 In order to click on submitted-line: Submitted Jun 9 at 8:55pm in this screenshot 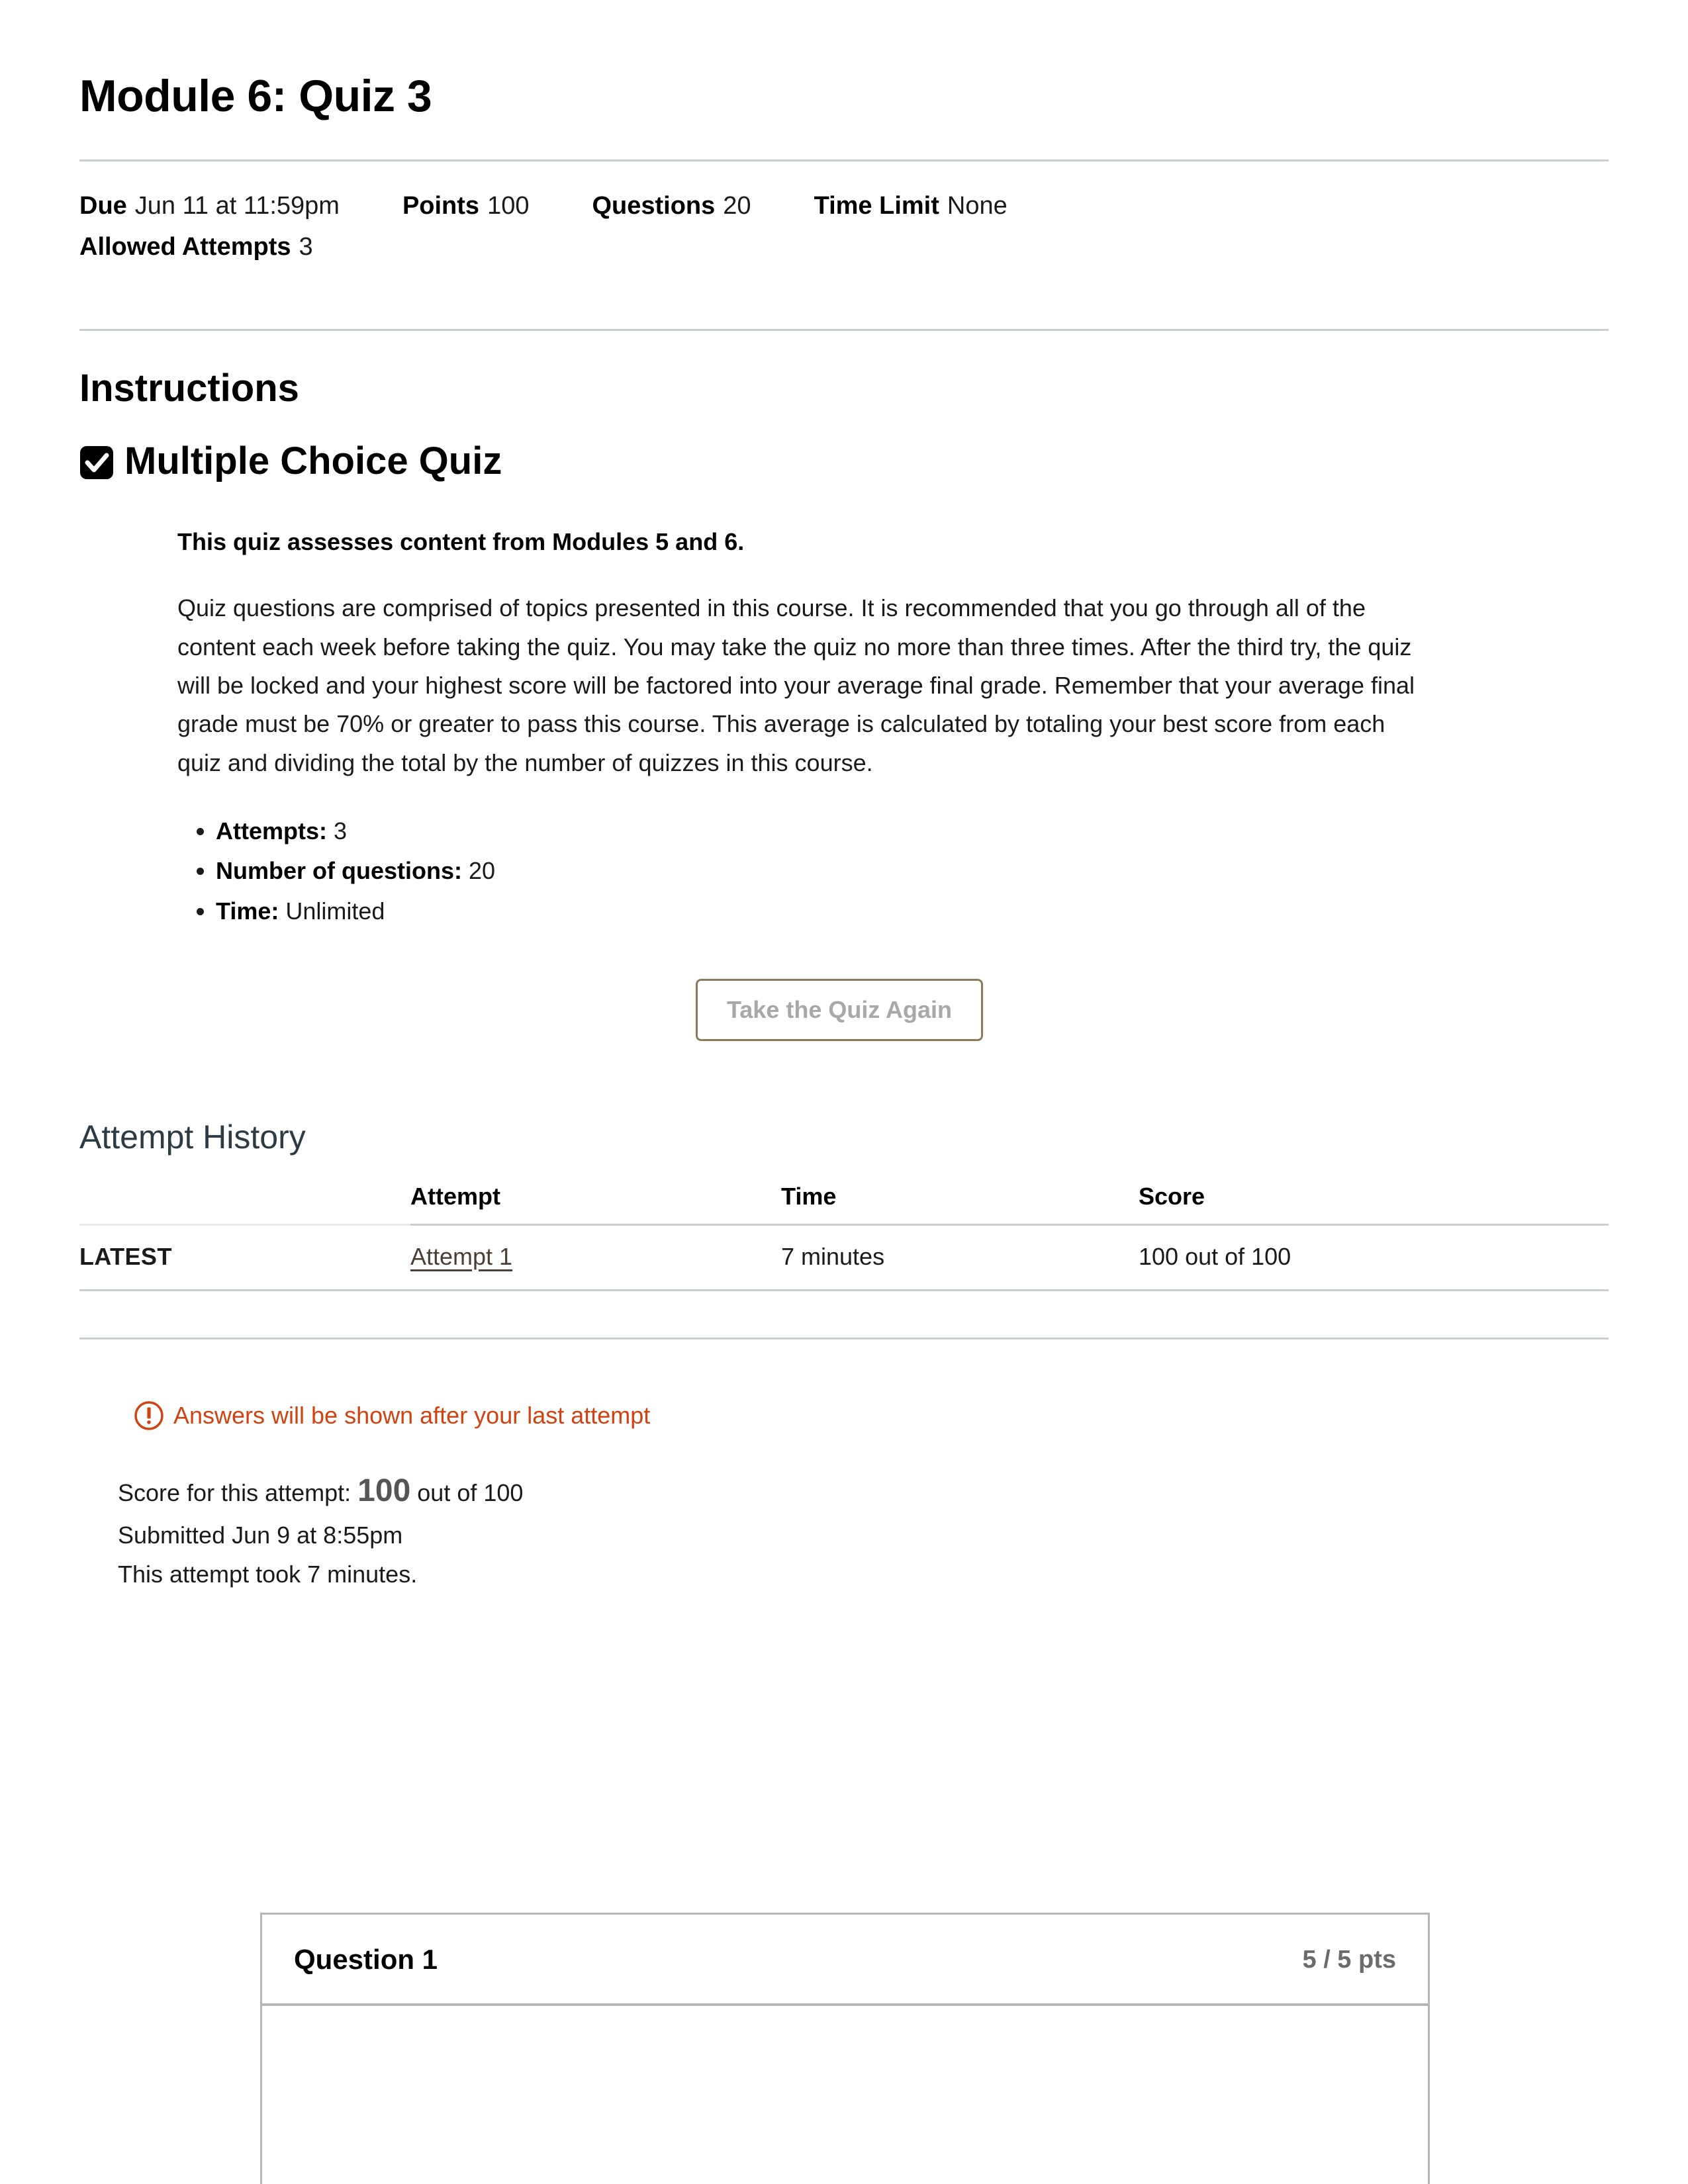, I will do `click(260, 1535)`.